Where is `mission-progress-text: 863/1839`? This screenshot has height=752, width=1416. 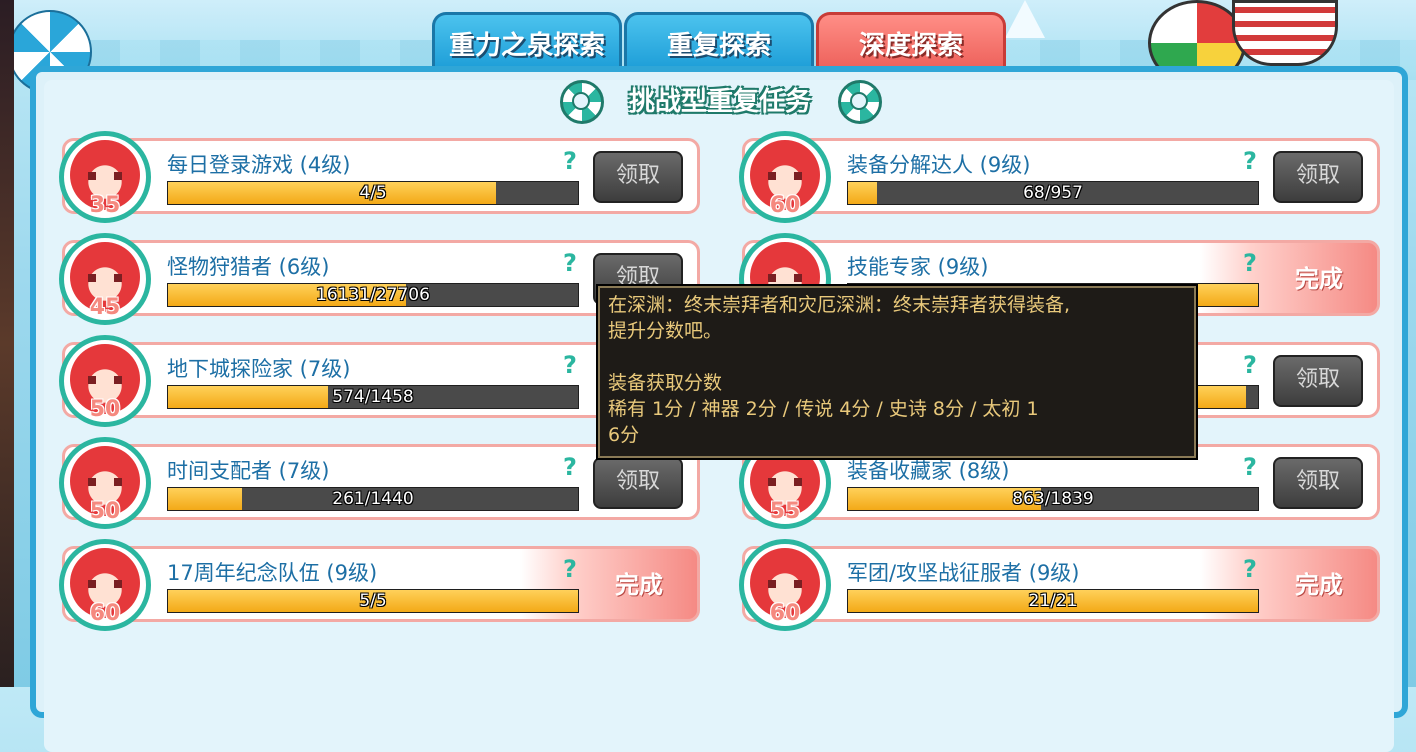
mission-progress-text: 863/1839 is located at coordinates (1053, 499).